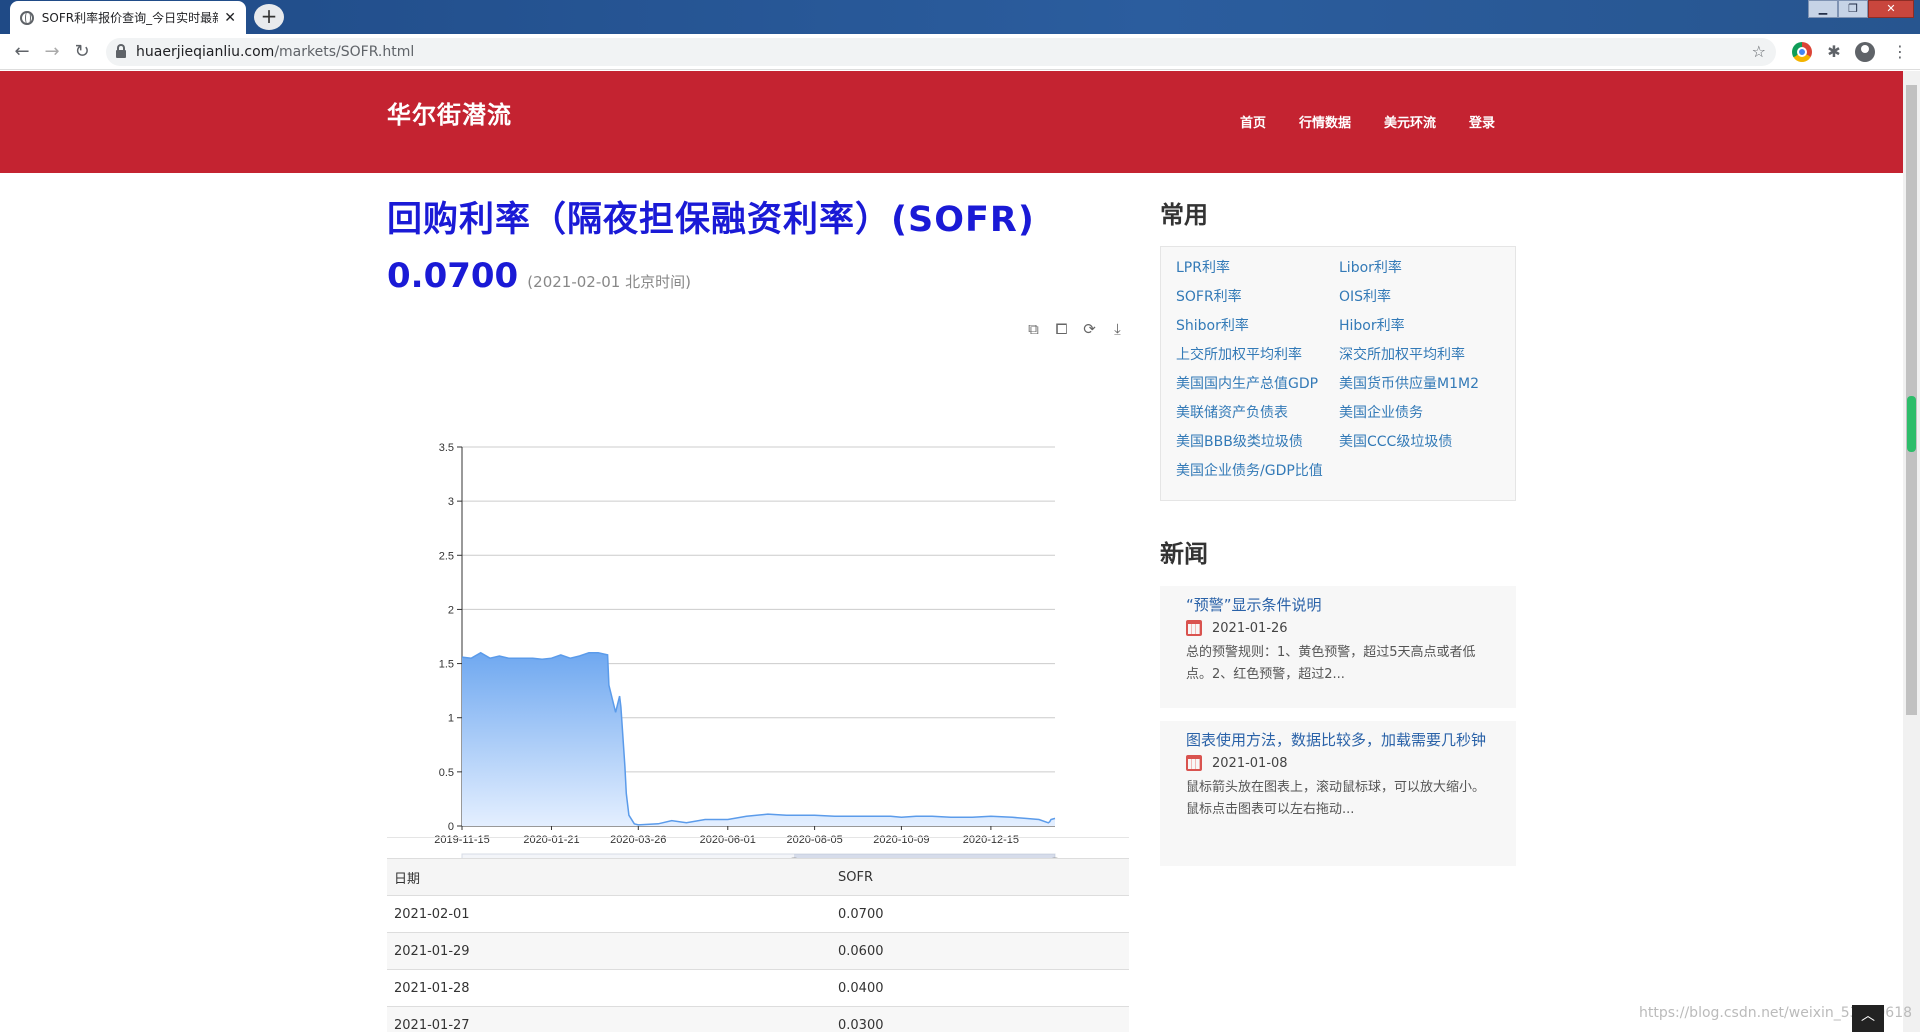  What do you see at coordinates (1338, 740) in the screenshot?
I see `news-title: 图表使用方法，数据比较多，加载需要几秒钟` at bounding box center [1338, 740].